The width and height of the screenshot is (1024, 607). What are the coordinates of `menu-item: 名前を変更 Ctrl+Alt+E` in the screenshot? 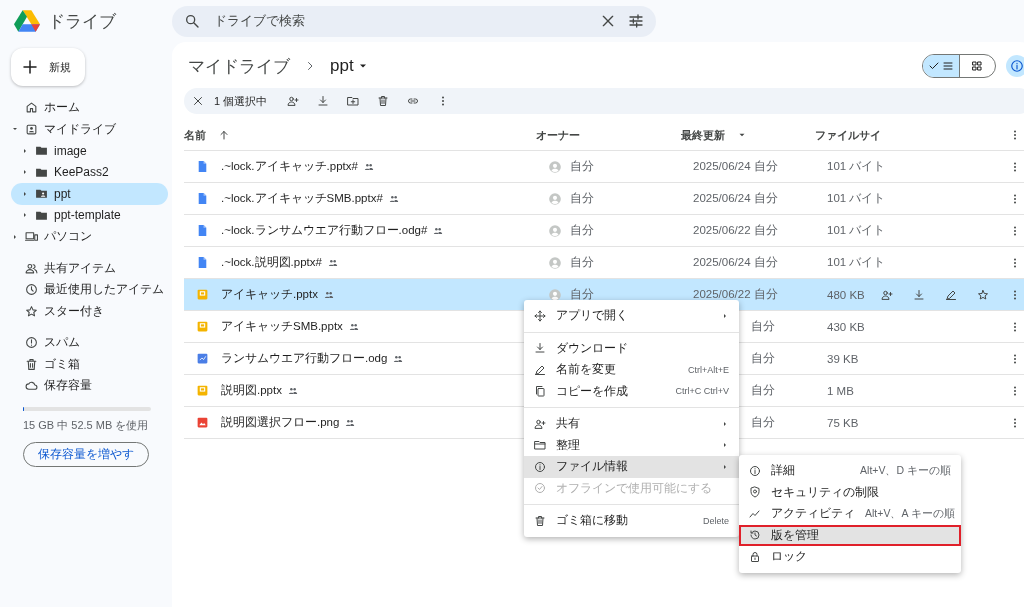 It's located at (631, 370).